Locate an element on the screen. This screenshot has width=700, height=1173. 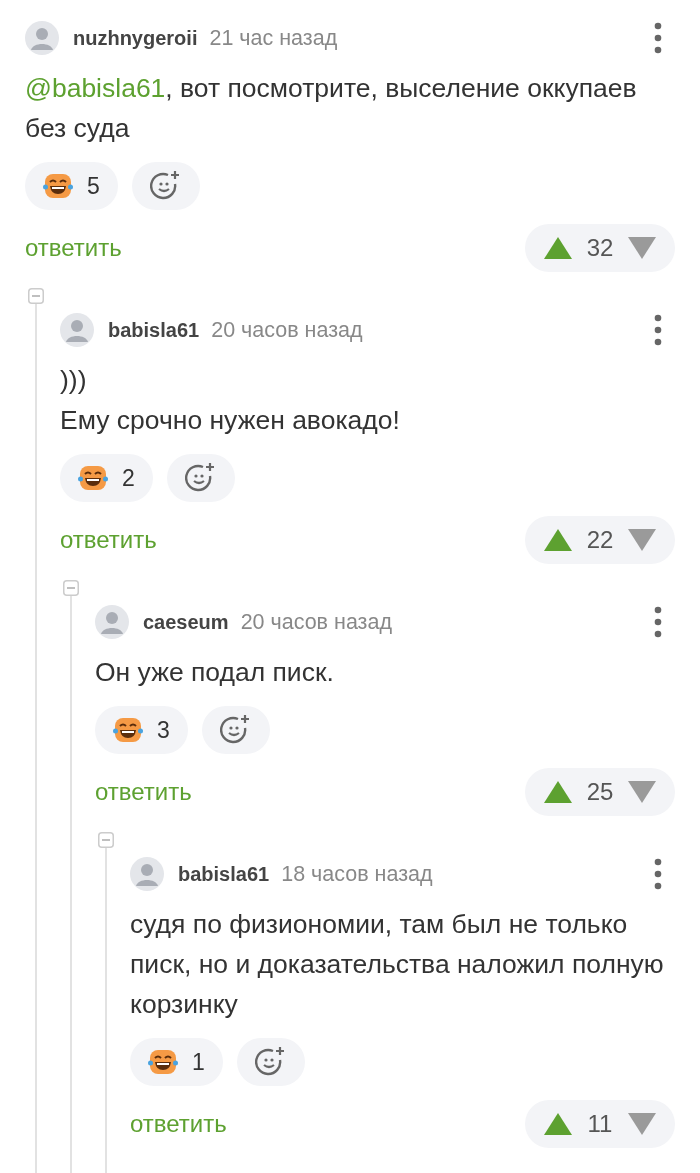
comment-time: 21 час назад is located at coordinates (273, 38).